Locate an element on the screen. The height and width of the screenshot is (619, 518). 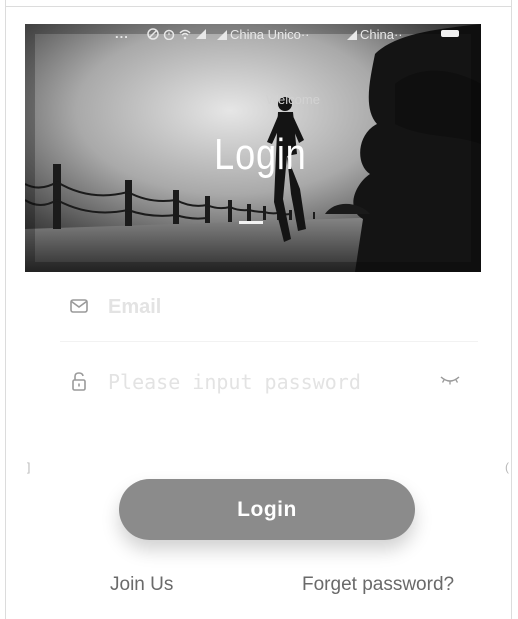
lock-icon is located at coordinates (79, 381).